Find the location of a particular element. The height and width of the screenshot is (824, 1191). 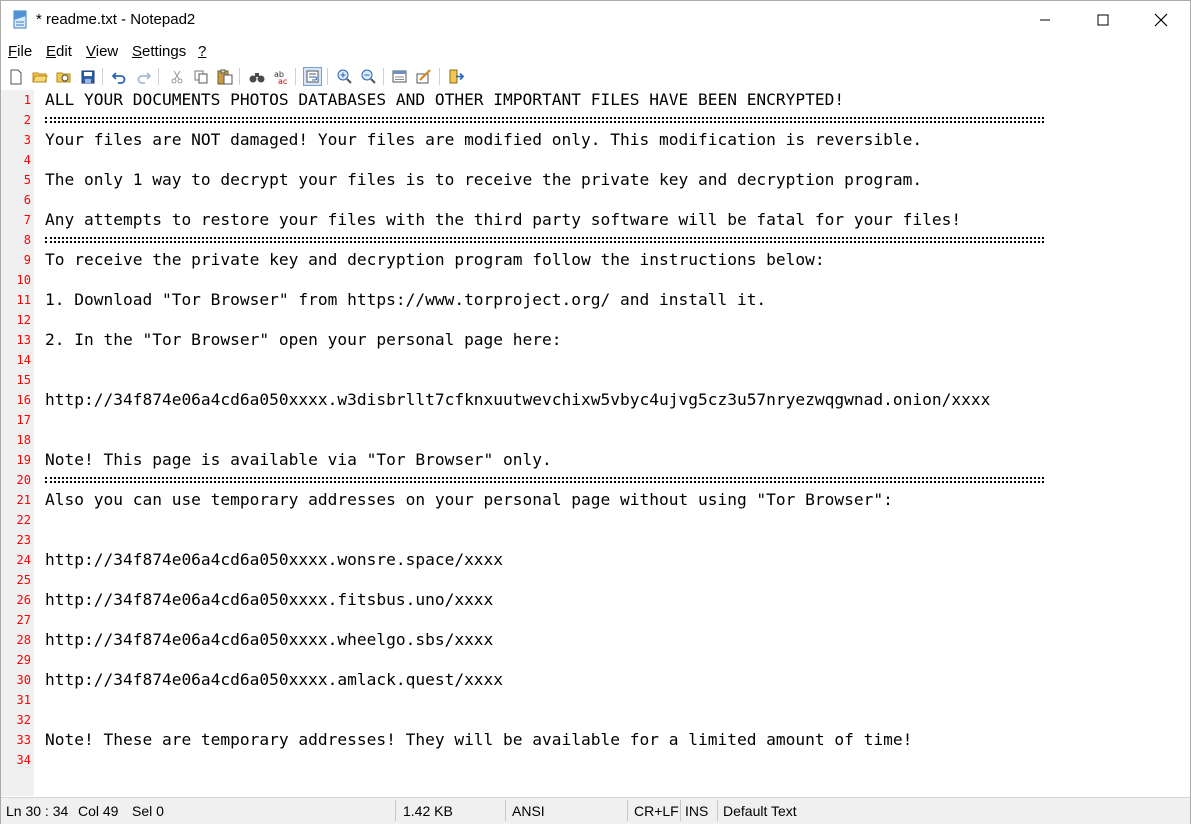

status-scheme: Default Text is located at coordinates (760, 811).